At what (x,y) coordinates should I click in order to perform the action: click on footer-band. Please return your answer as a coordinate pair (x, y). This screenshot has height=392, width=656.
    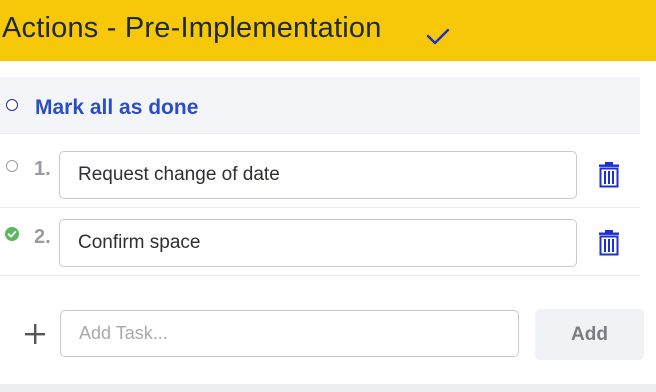
    Looking at the image, I should click on (328, 388).